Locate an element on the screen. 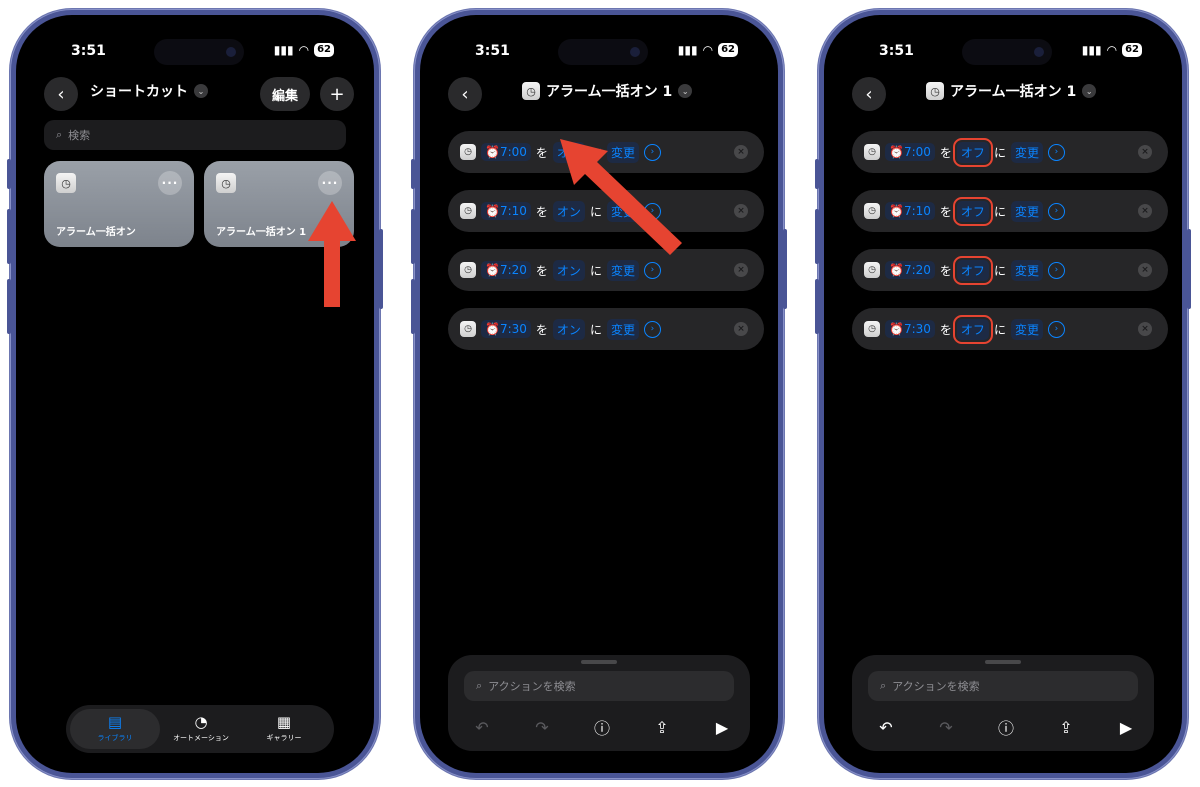  action-row: ◷ ⏰7:30 を オン に 変更 › × is located at coordinates (606, 329).